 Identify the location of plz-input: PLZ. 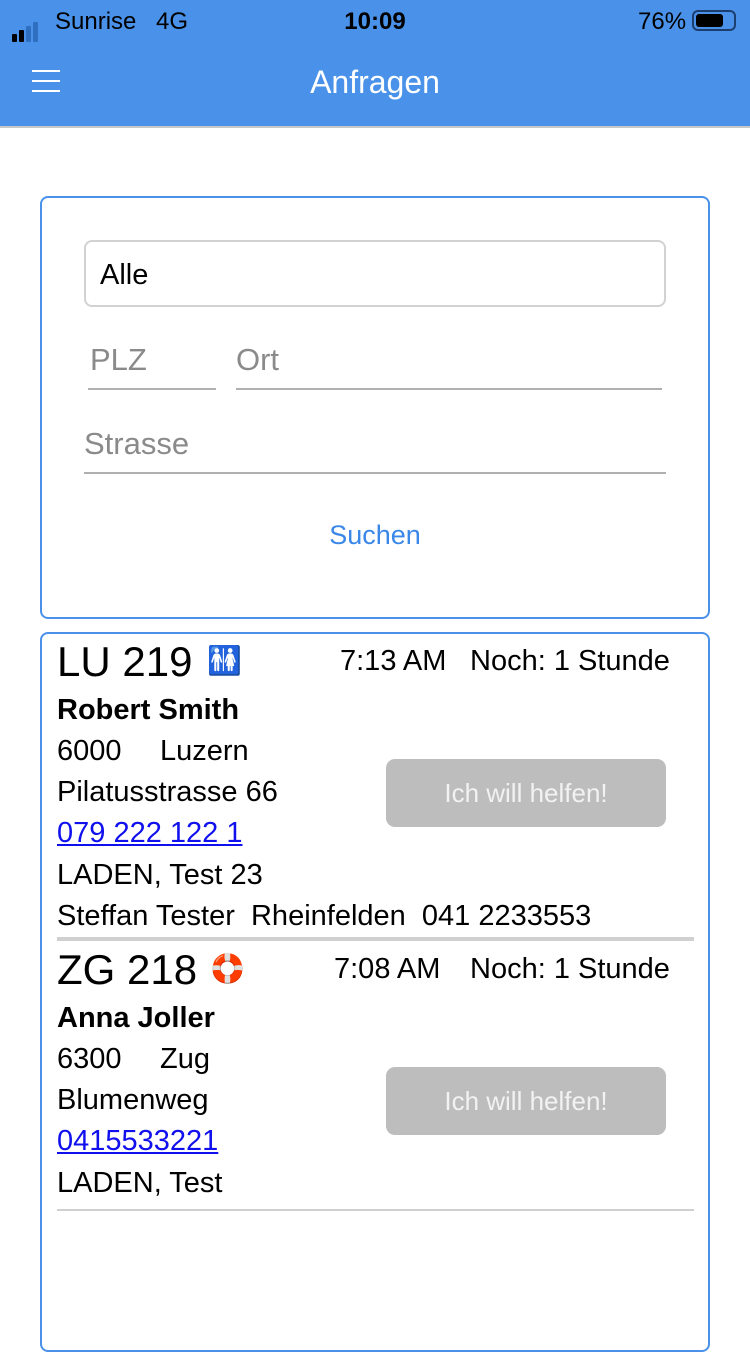
(152, 366).